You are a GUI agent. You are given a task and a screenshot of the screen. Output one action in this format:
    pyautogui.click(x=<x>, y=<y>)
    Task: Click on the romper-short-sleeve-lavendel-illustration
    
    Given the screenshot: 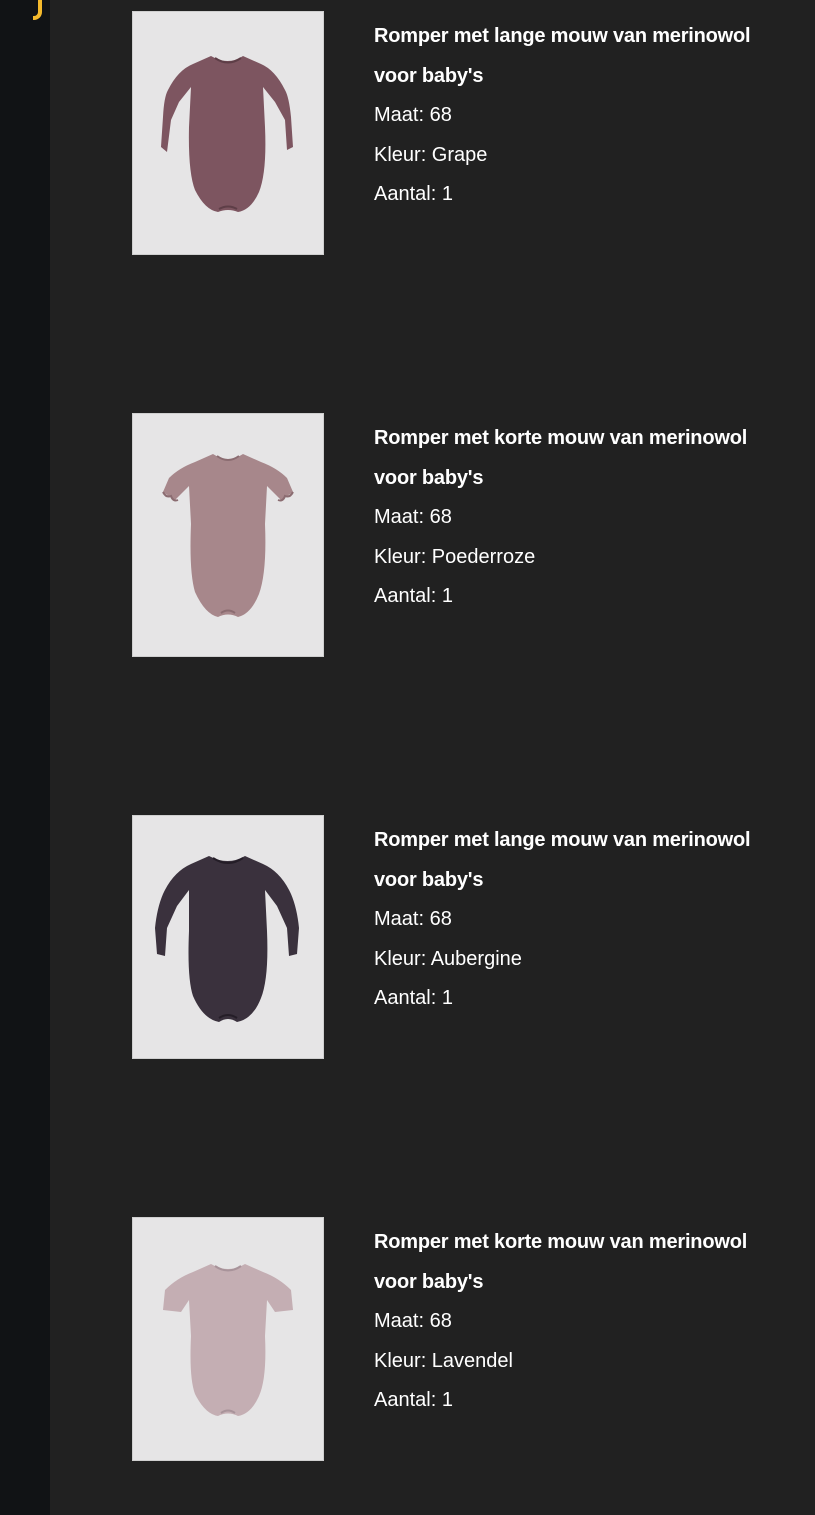 What is the action you would take?
    pyautogui.click(x=228, y=1340)
    